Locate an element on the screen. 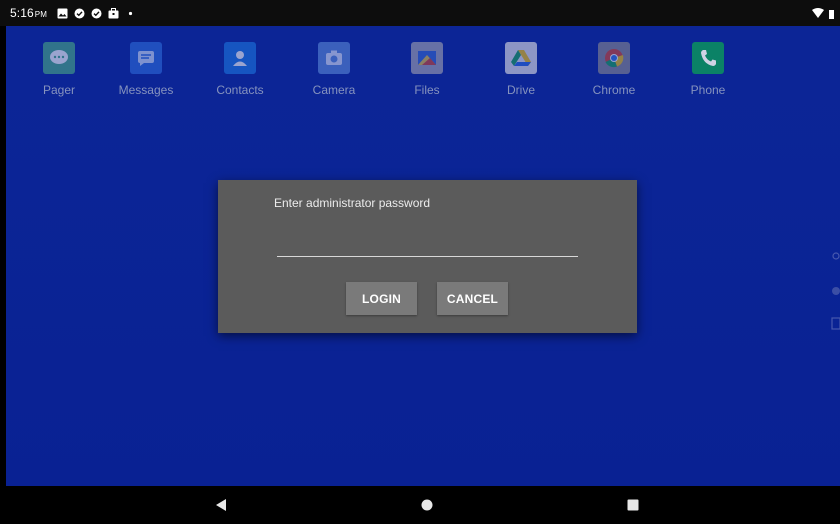  notification-icons is located at coordinates (96, 13).